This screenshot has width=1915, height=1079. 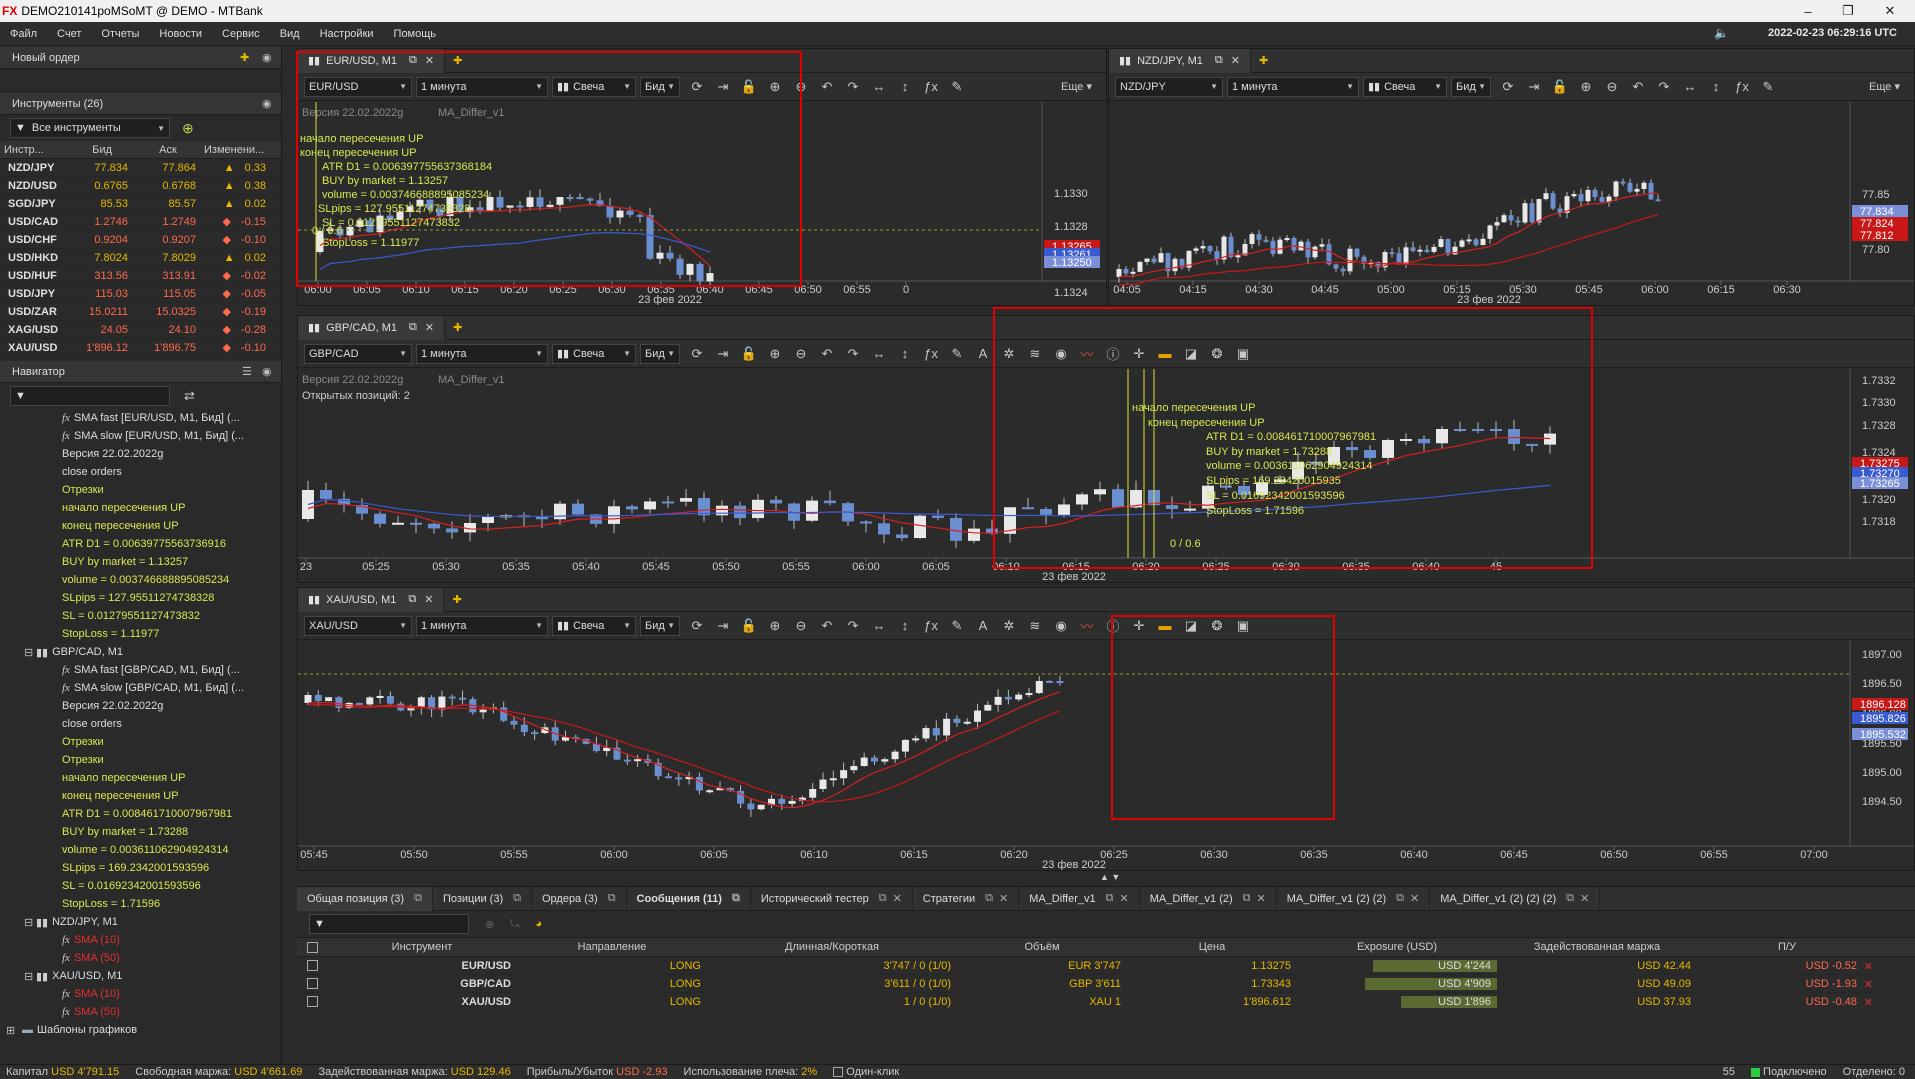 What do you see at coordinates (247, 371) in the screenshot?
I see `menu-icon: ☰` at bounding box center [247, 371].